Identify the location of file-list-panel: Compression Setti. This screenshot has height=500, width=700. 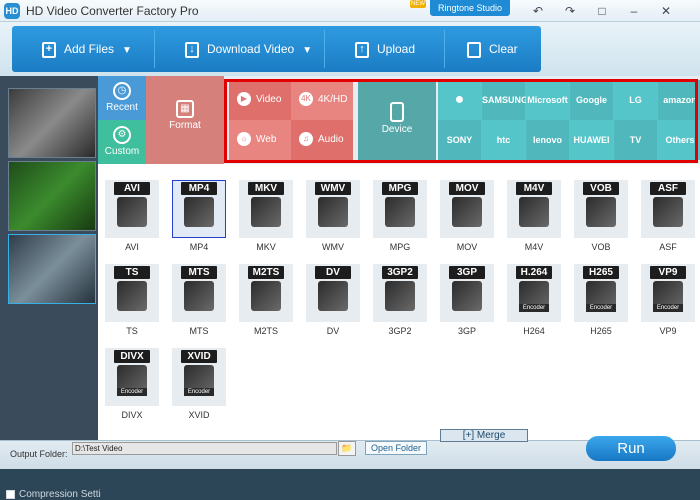
(50, 288).